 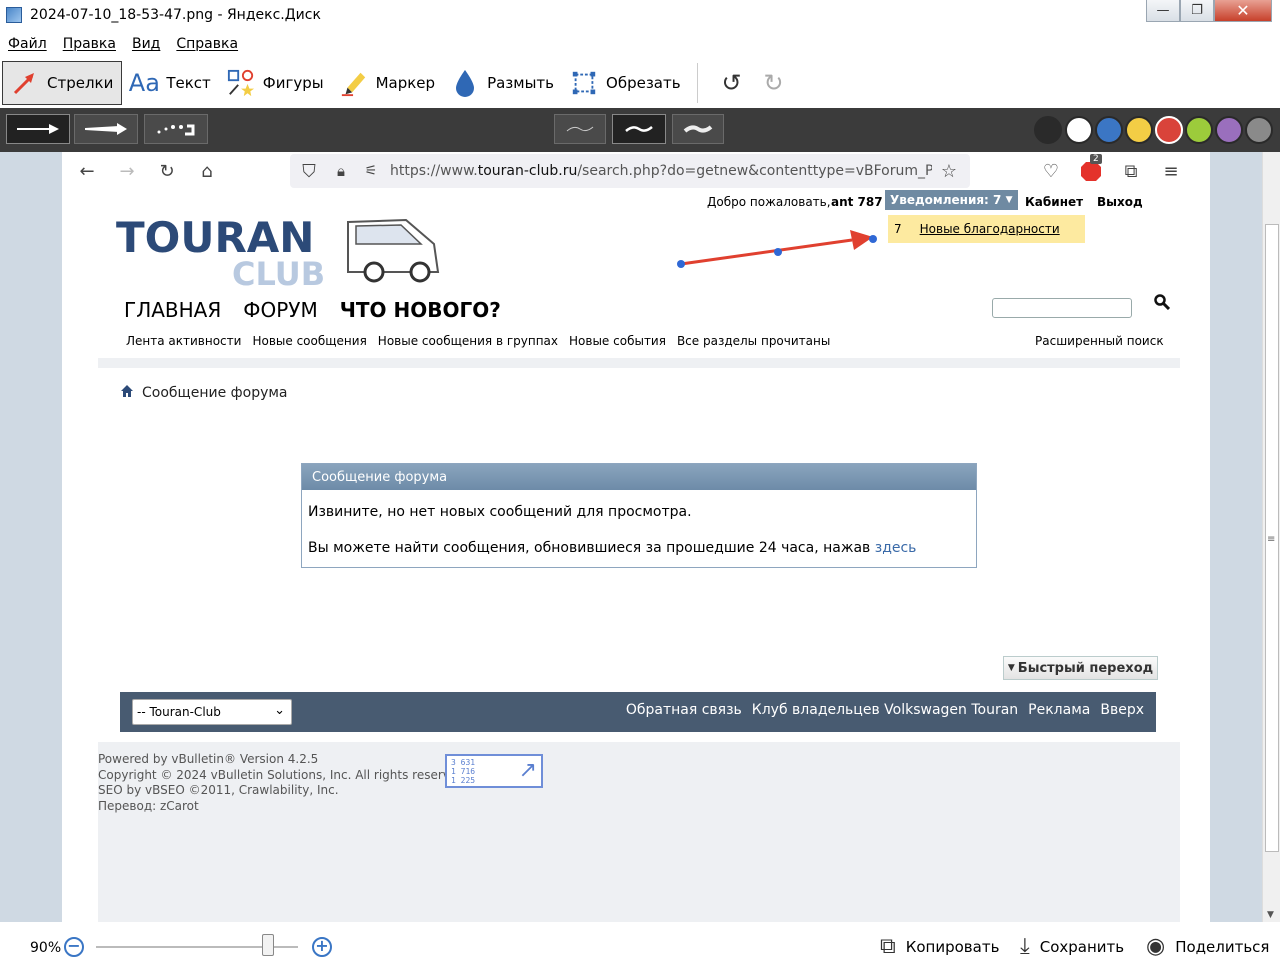 I want to click on color-swatch-green, so click(x=1199, y=130).